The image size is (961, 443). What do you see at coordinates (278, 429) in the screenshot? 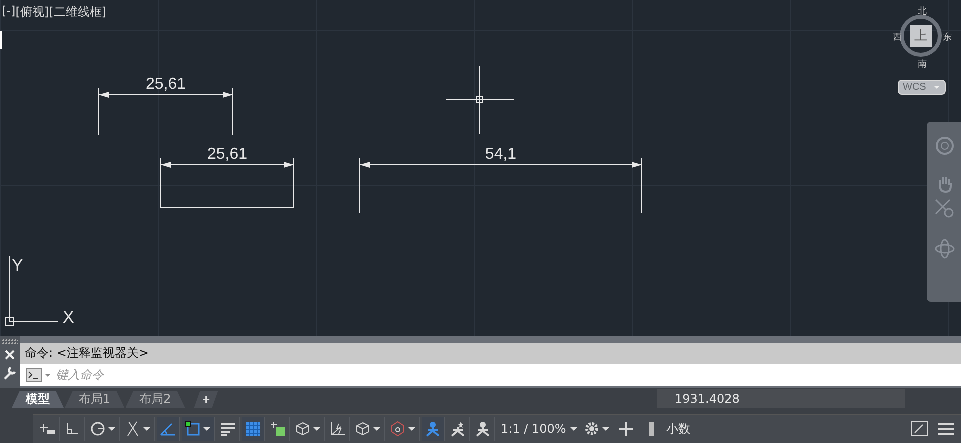
I see `plus-square-icon` at bounding box center [278, 429].